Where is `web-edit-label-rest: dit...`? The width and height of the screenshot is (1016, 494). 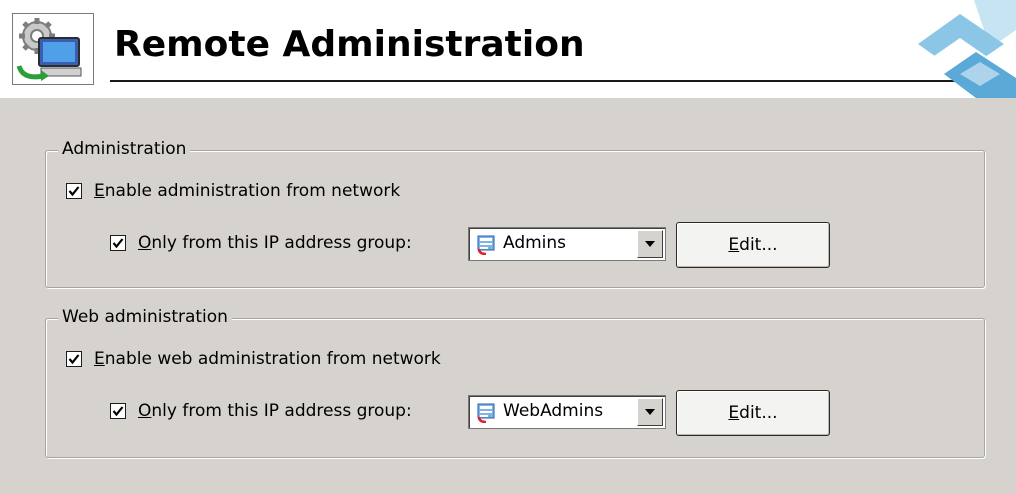 web-edit-label-rest: dit... is located at coordinates (758, 413).